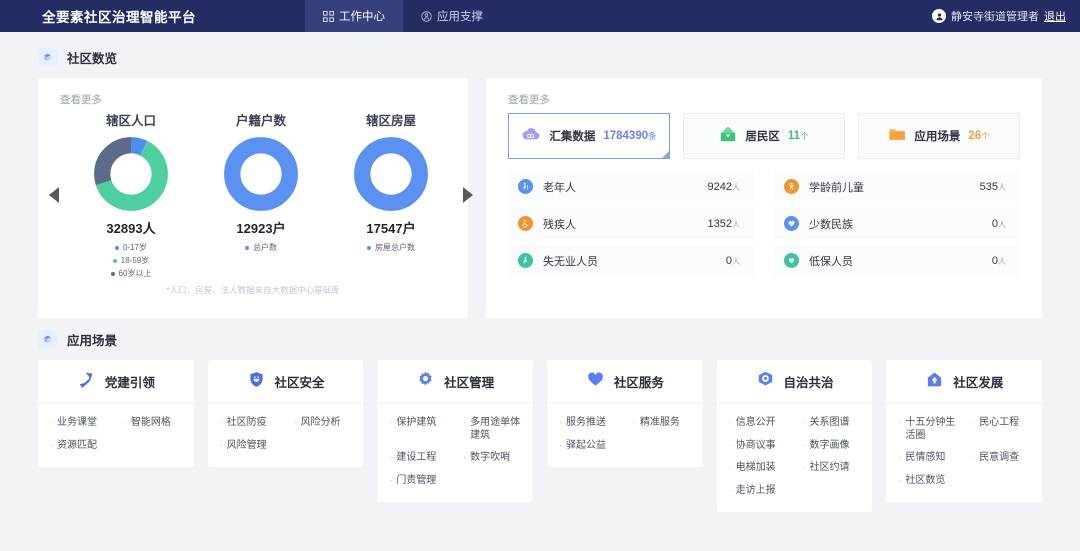 This screenshot has height=551, width=1080. I want to click on elderly-icon, so click(525, 186).